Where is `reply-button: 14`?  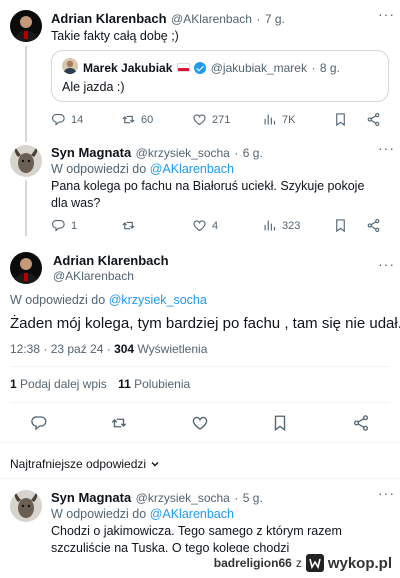 reply-button: 14 is located at coordinates (67, 119).